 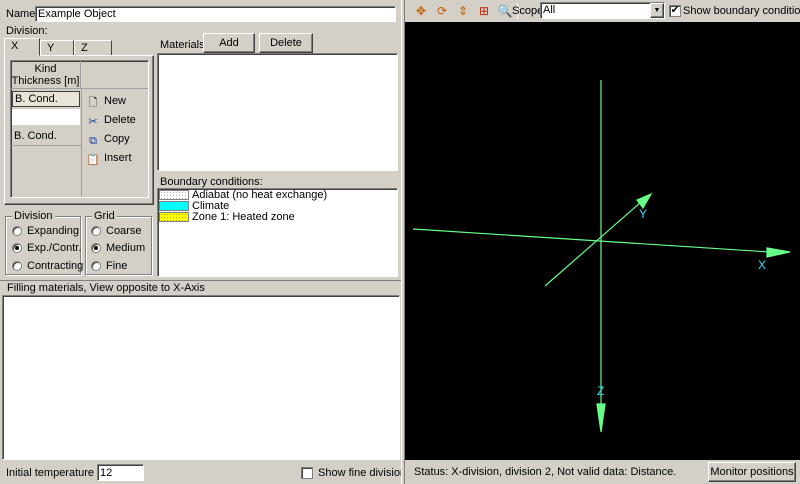 What do you see at coordinates (528, 11) in the screenshot?
I see `scope-label: Scope` at bounding box center [528, 11].